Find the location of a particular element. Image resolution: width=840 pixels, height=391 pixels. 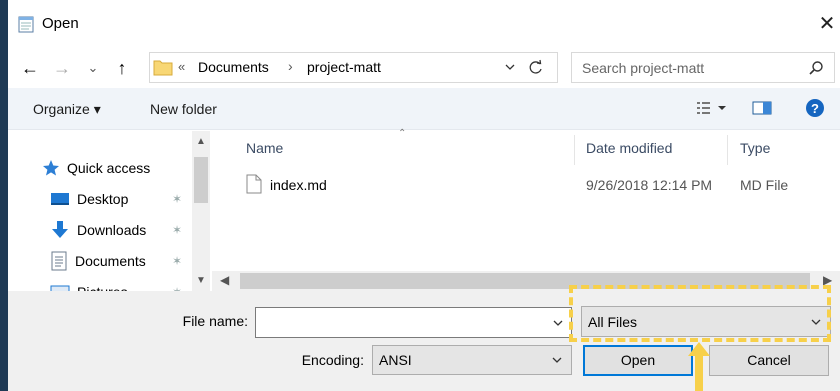

file-list-scrollbar: ◀ ▶ is located at coordinates (526, 281).